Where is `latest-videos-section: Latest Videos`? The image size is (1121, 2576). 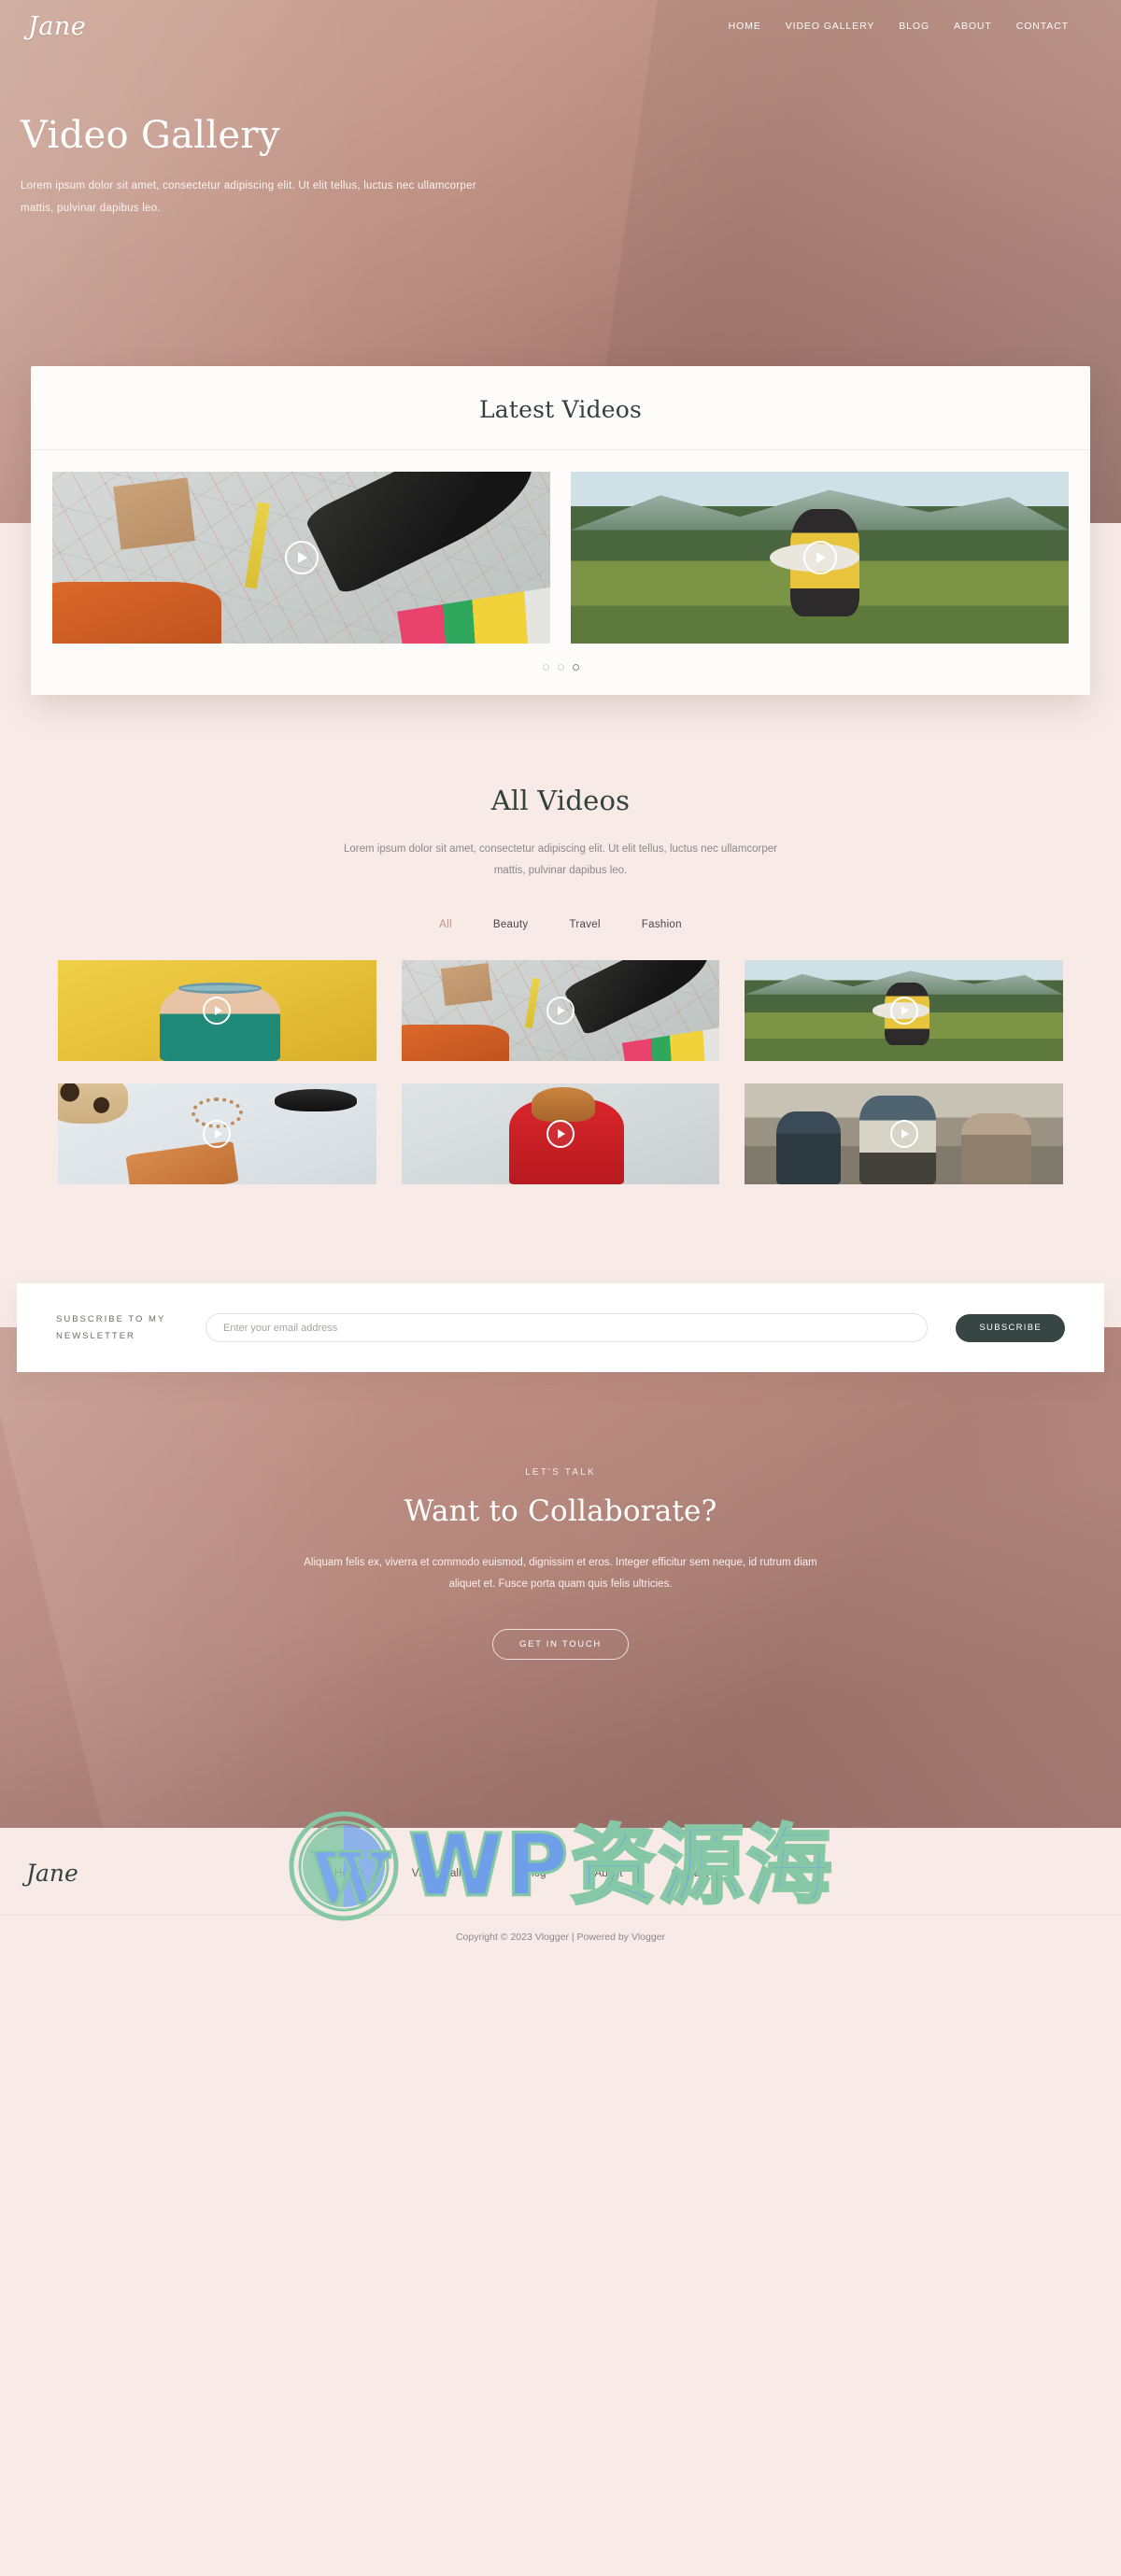
latest-videos-section: Latest Videos is located at coordinates (560, 530).